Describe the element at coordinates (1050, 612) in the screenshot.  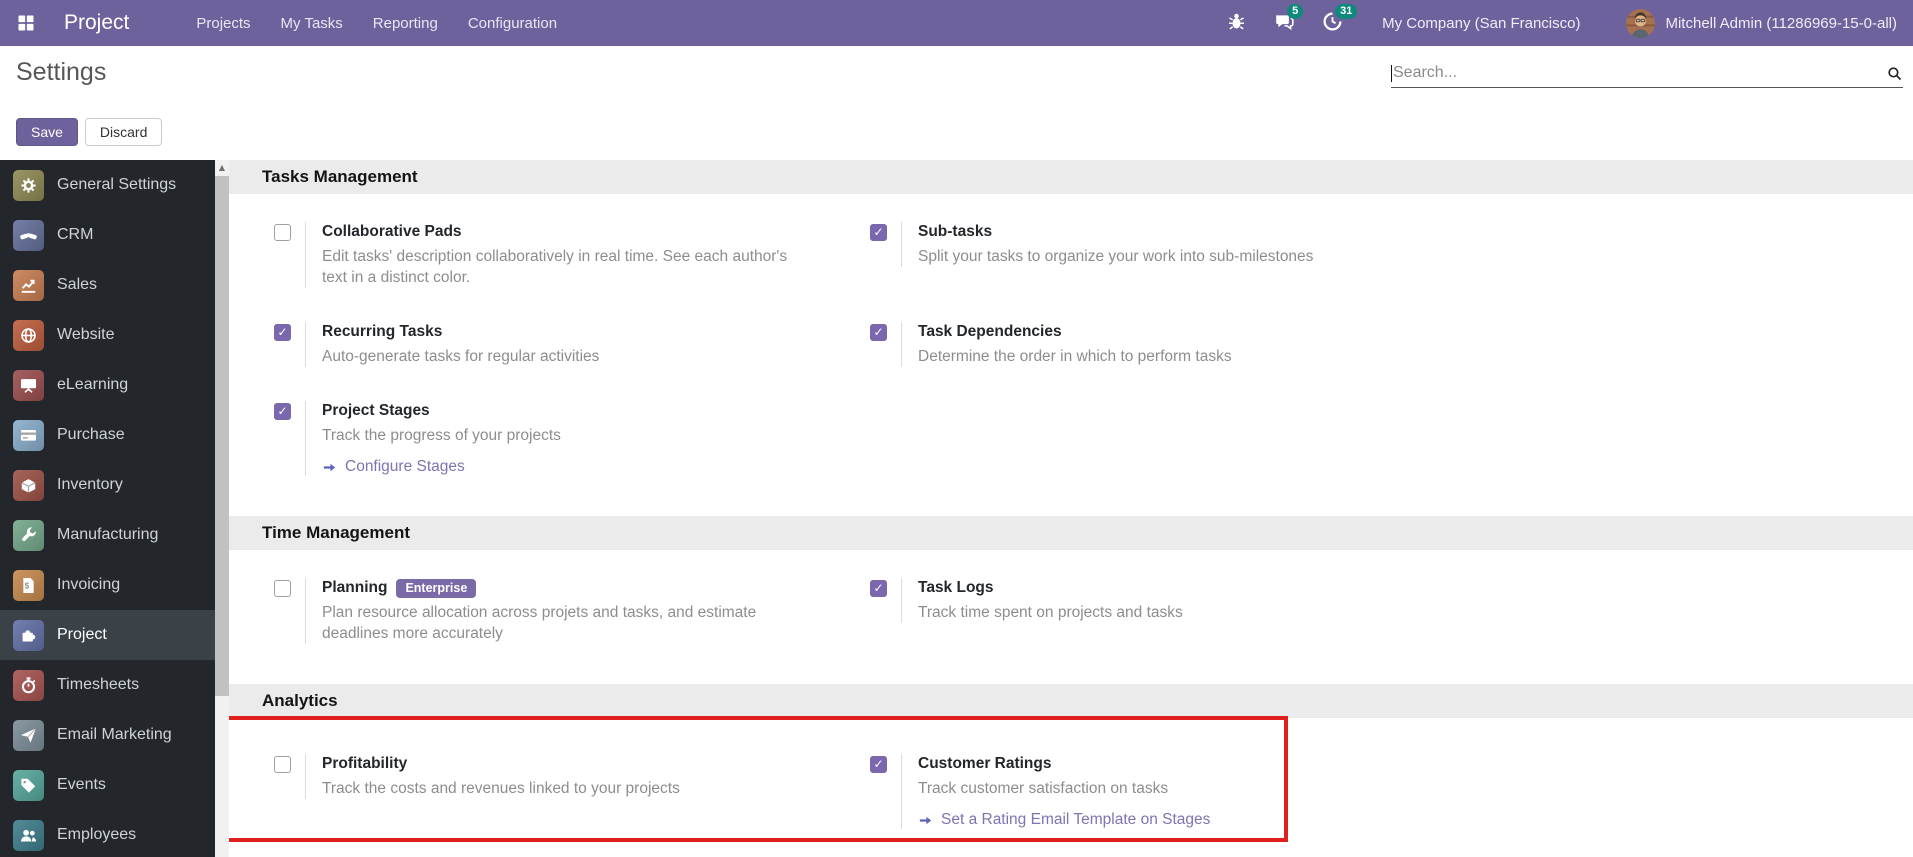
I see `setting-description: Track time spent on projects and tasks` at that location.